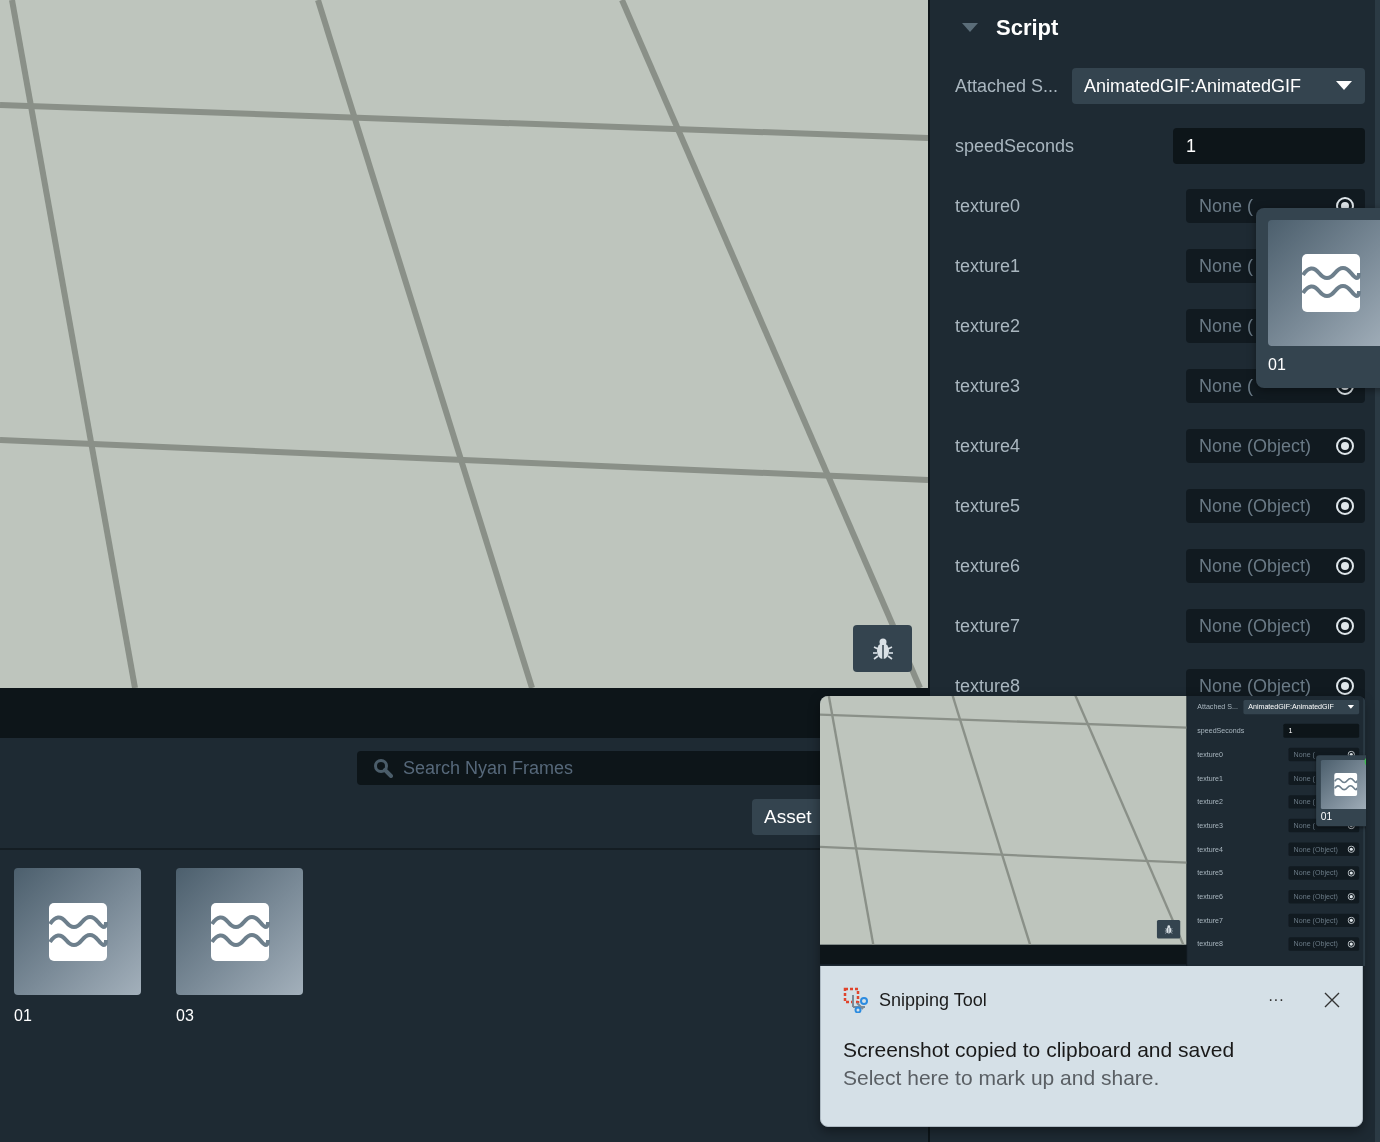 The image size is (1380, 1142). What do you see at coordinates (988, 266) in the screenshot?
I see `field-label: texture1` at bounding box center [988, 266].